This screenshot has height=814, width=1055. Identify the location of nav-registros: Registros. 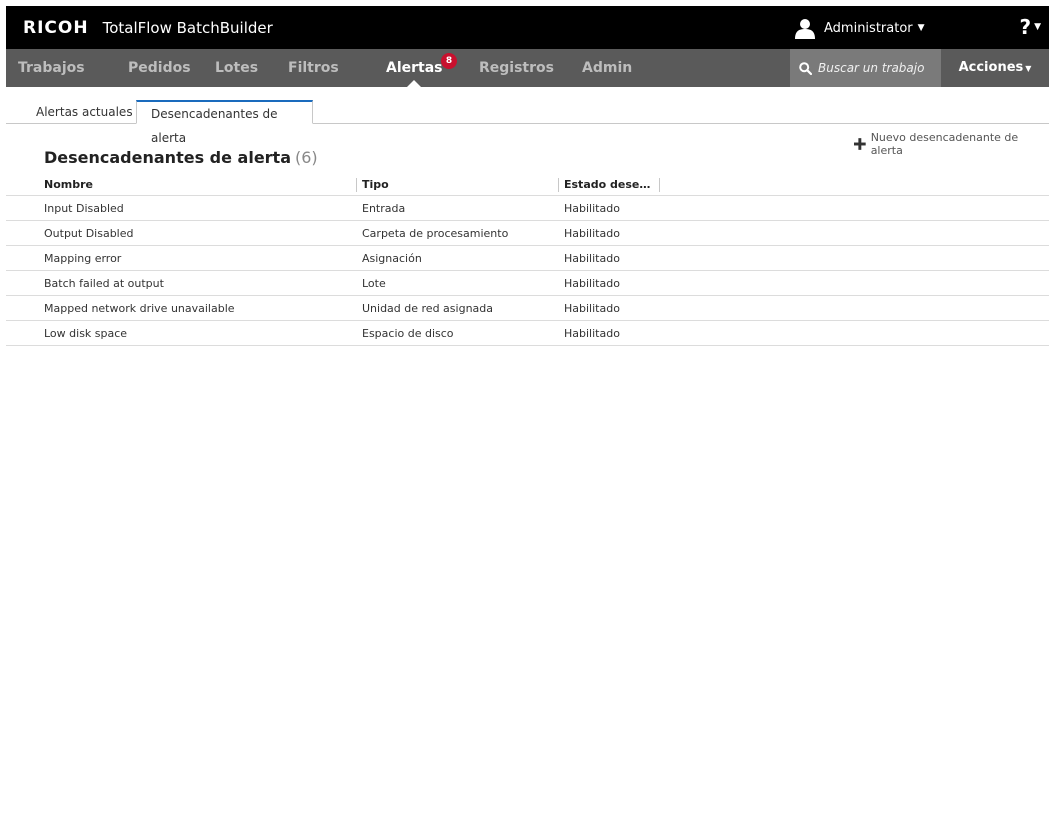
(516, 68).